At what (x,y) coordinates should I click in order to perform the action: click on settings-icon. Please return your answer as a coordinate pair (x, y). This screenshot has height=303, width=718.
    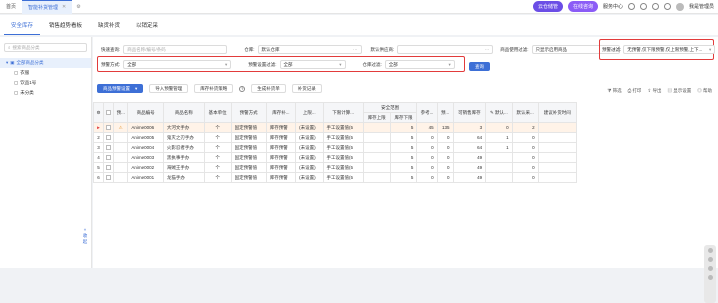
    Looking at the image, I should click on (667, 6).